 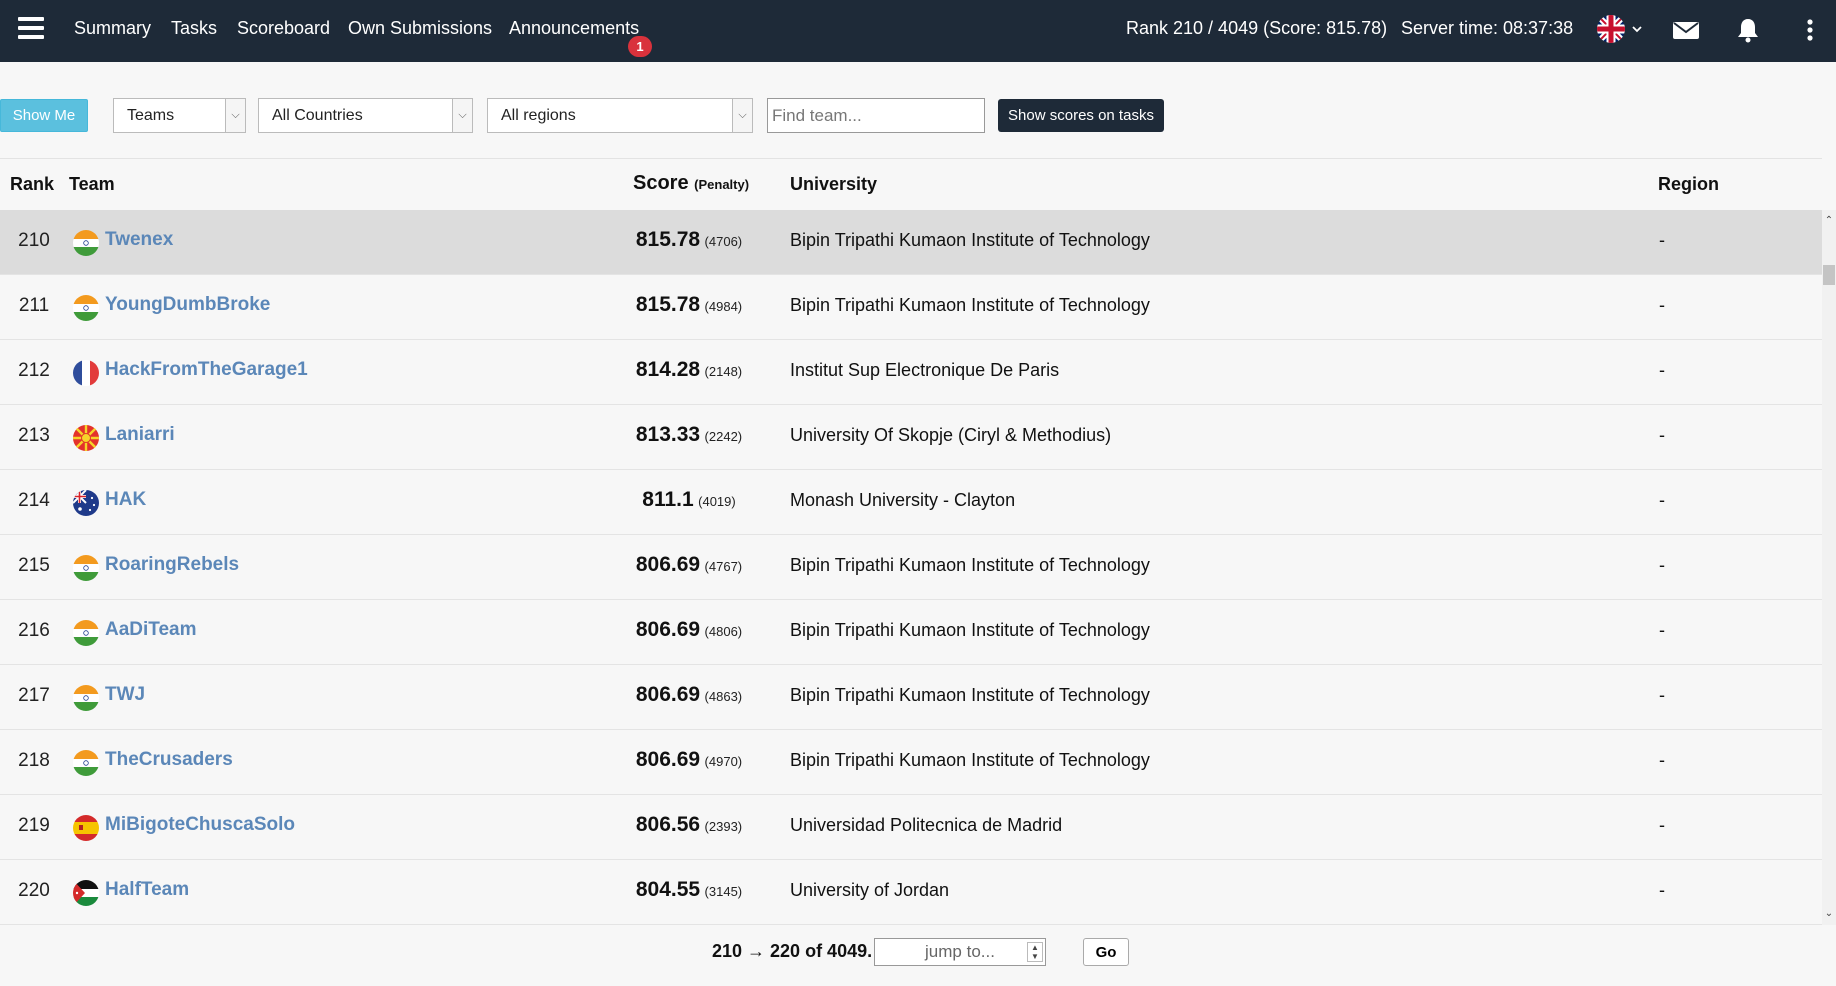 What do you see at coordinates (200, 825) in the screenshot?
I see `team-link: MiBigoteChuscaSolo` at bounding box center [200, 825].